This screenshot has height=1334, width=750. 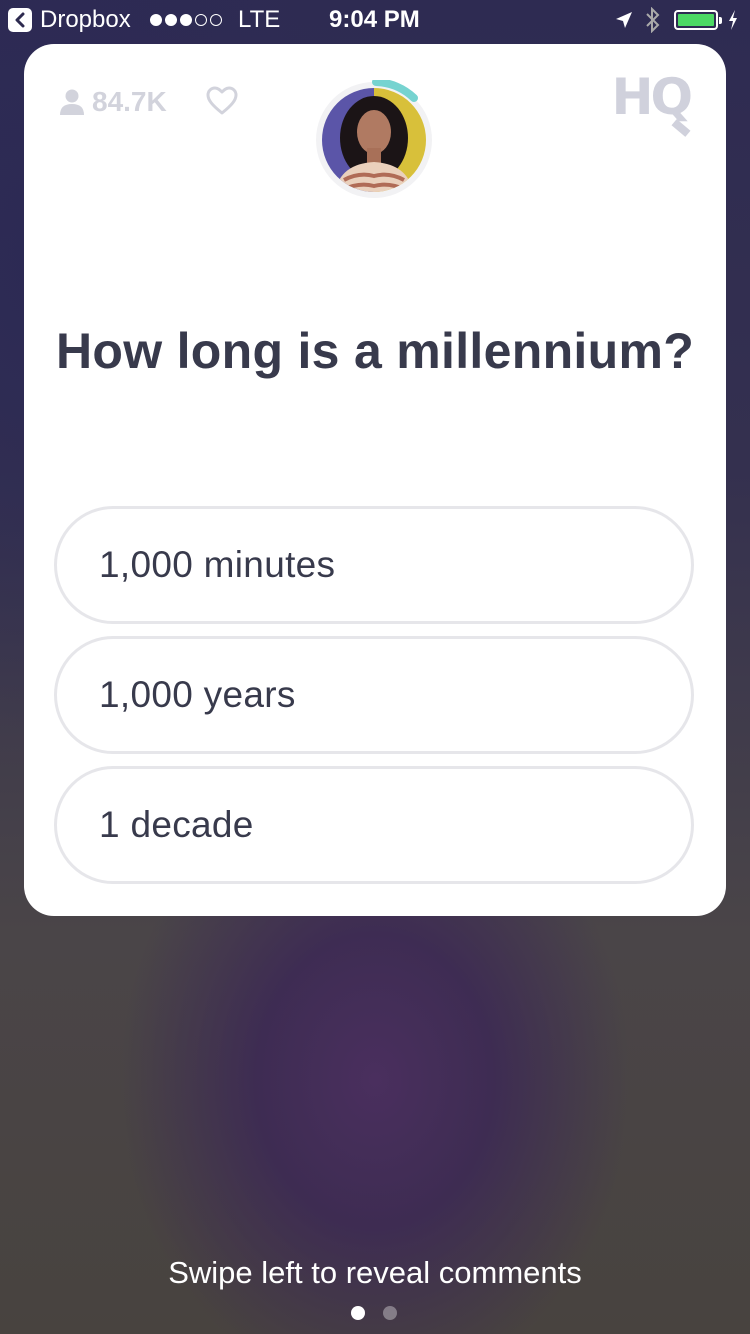 I want to click on page-indicator, so click(x=374, y=1313).